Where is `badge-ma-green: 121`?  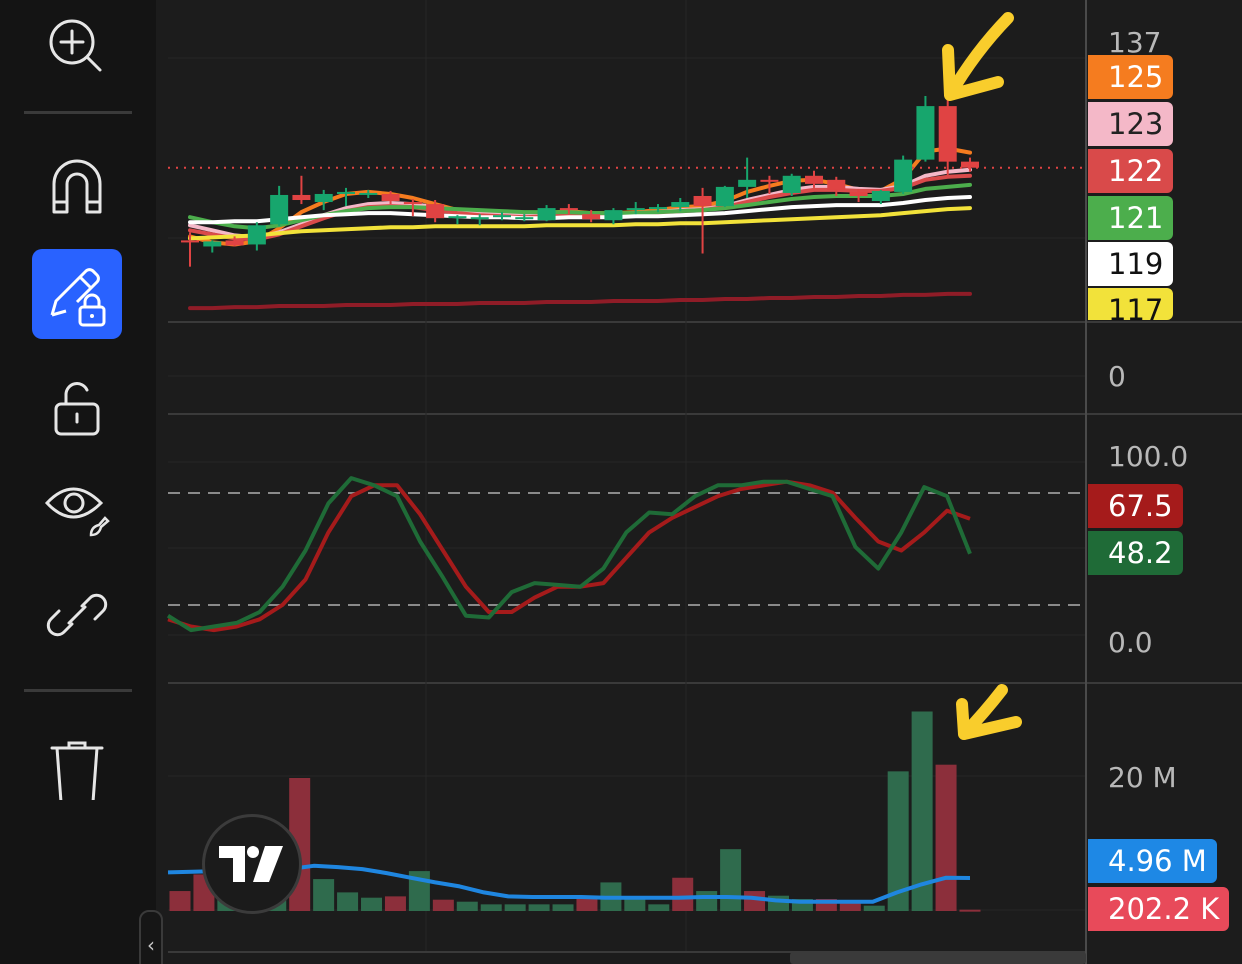 badge-ma-green: 121 is located at coordinates (1131, 218).